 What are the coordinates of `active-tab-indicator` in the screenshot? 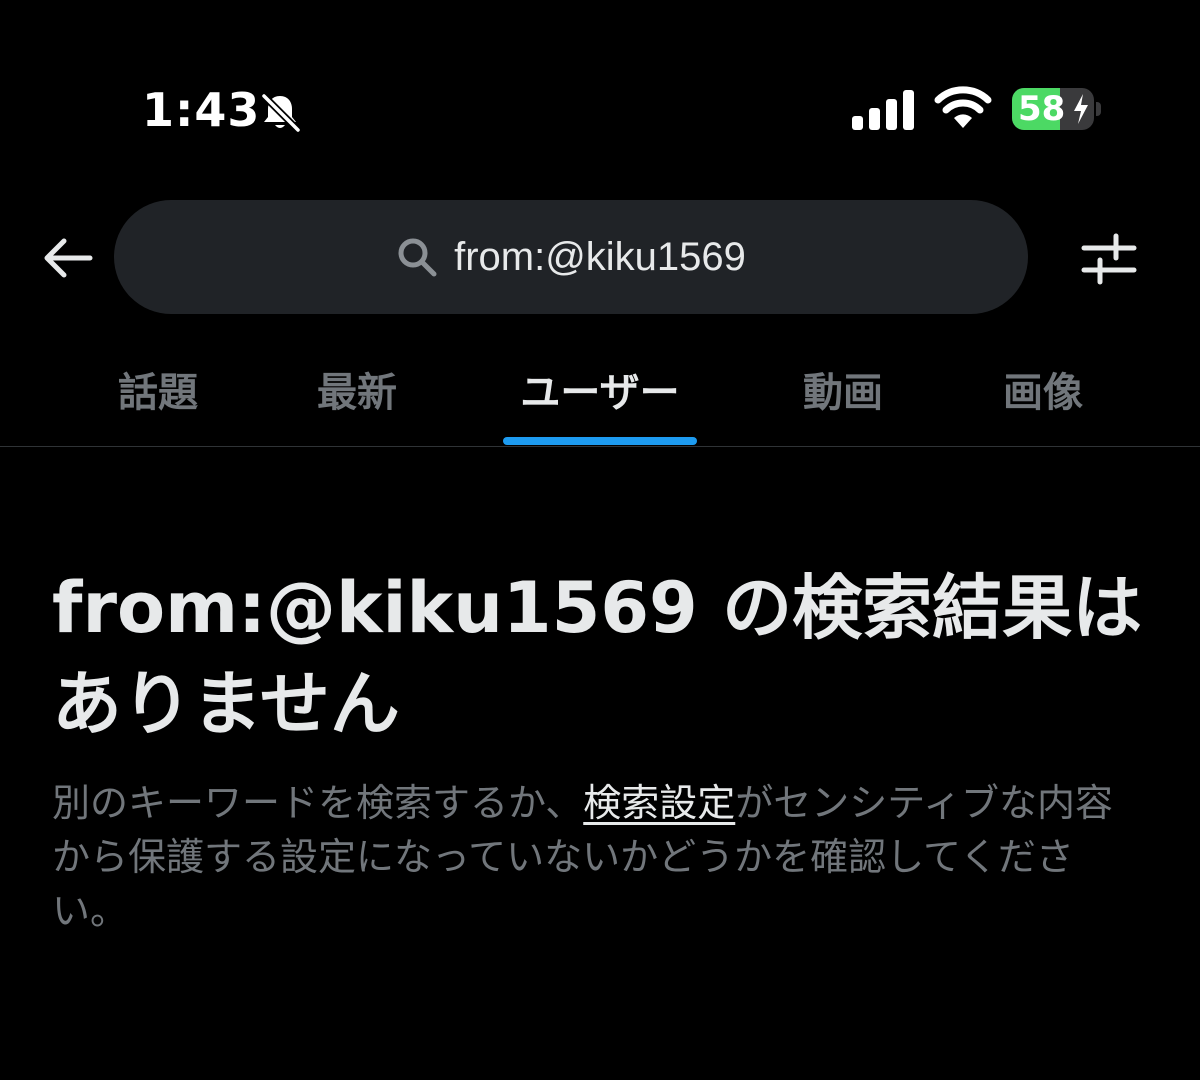 It's located at (600, 441).